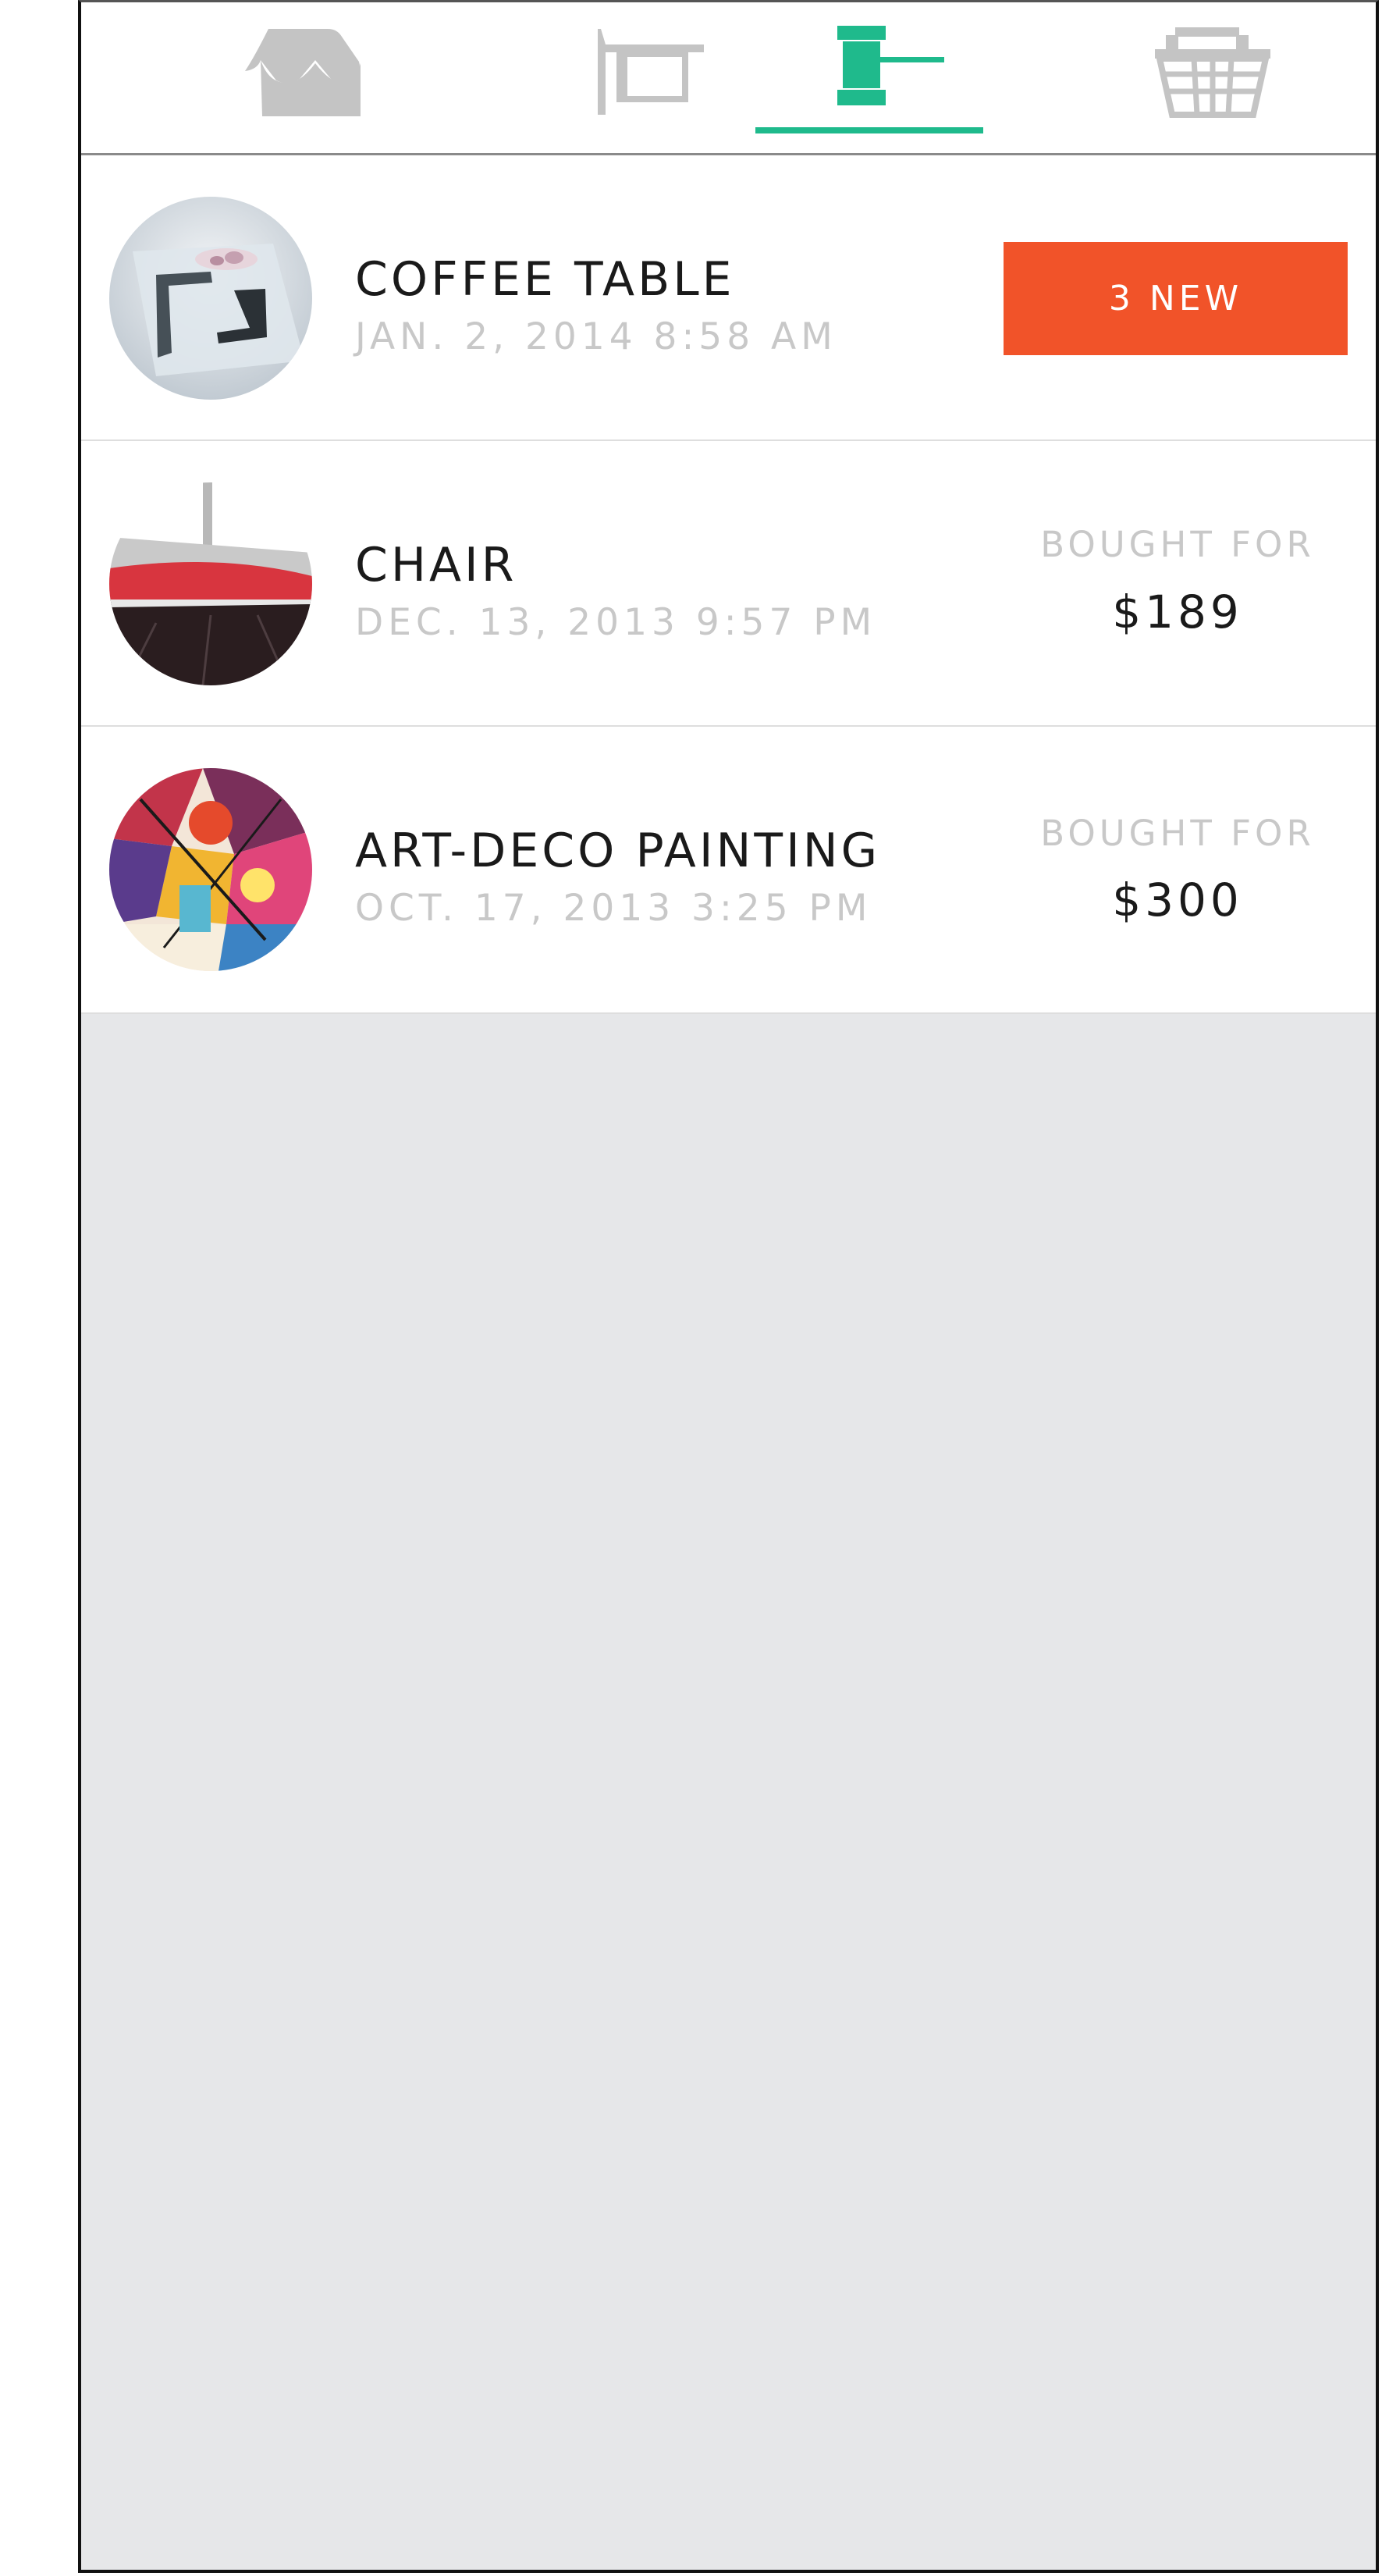  I want to click on item-title: ART-DECO PAINTING, so click(618, 851).